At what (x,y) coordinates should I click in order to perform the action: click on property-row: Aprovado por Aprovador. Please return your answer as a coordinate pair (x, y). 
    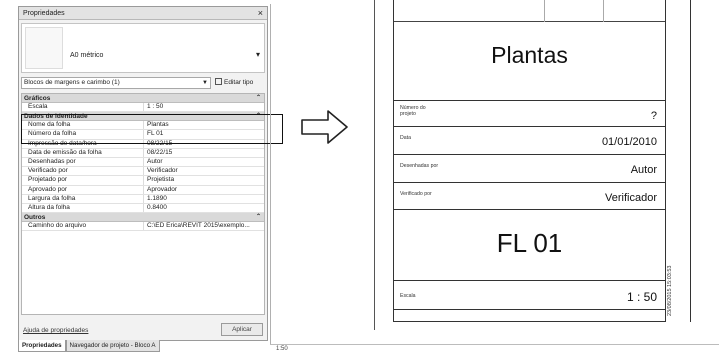
    Looking at the image, I should click on (143, 190).